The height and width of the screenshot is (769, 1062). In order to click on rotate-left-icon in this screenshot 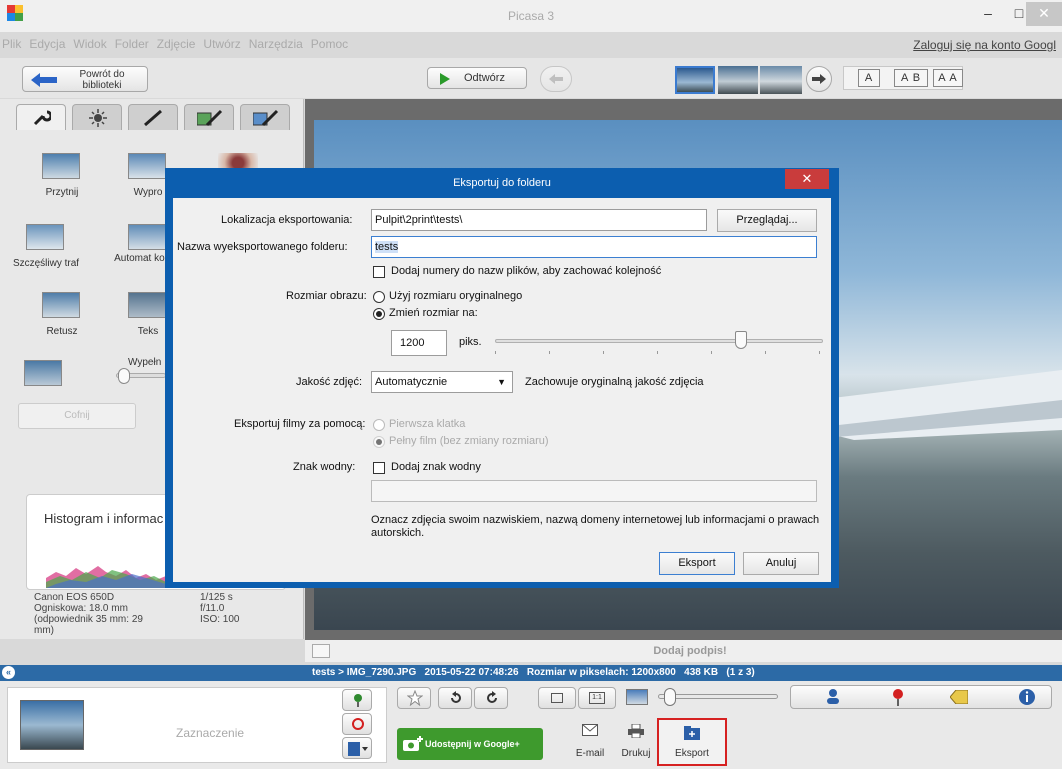, I will do `click(456, 697)`.